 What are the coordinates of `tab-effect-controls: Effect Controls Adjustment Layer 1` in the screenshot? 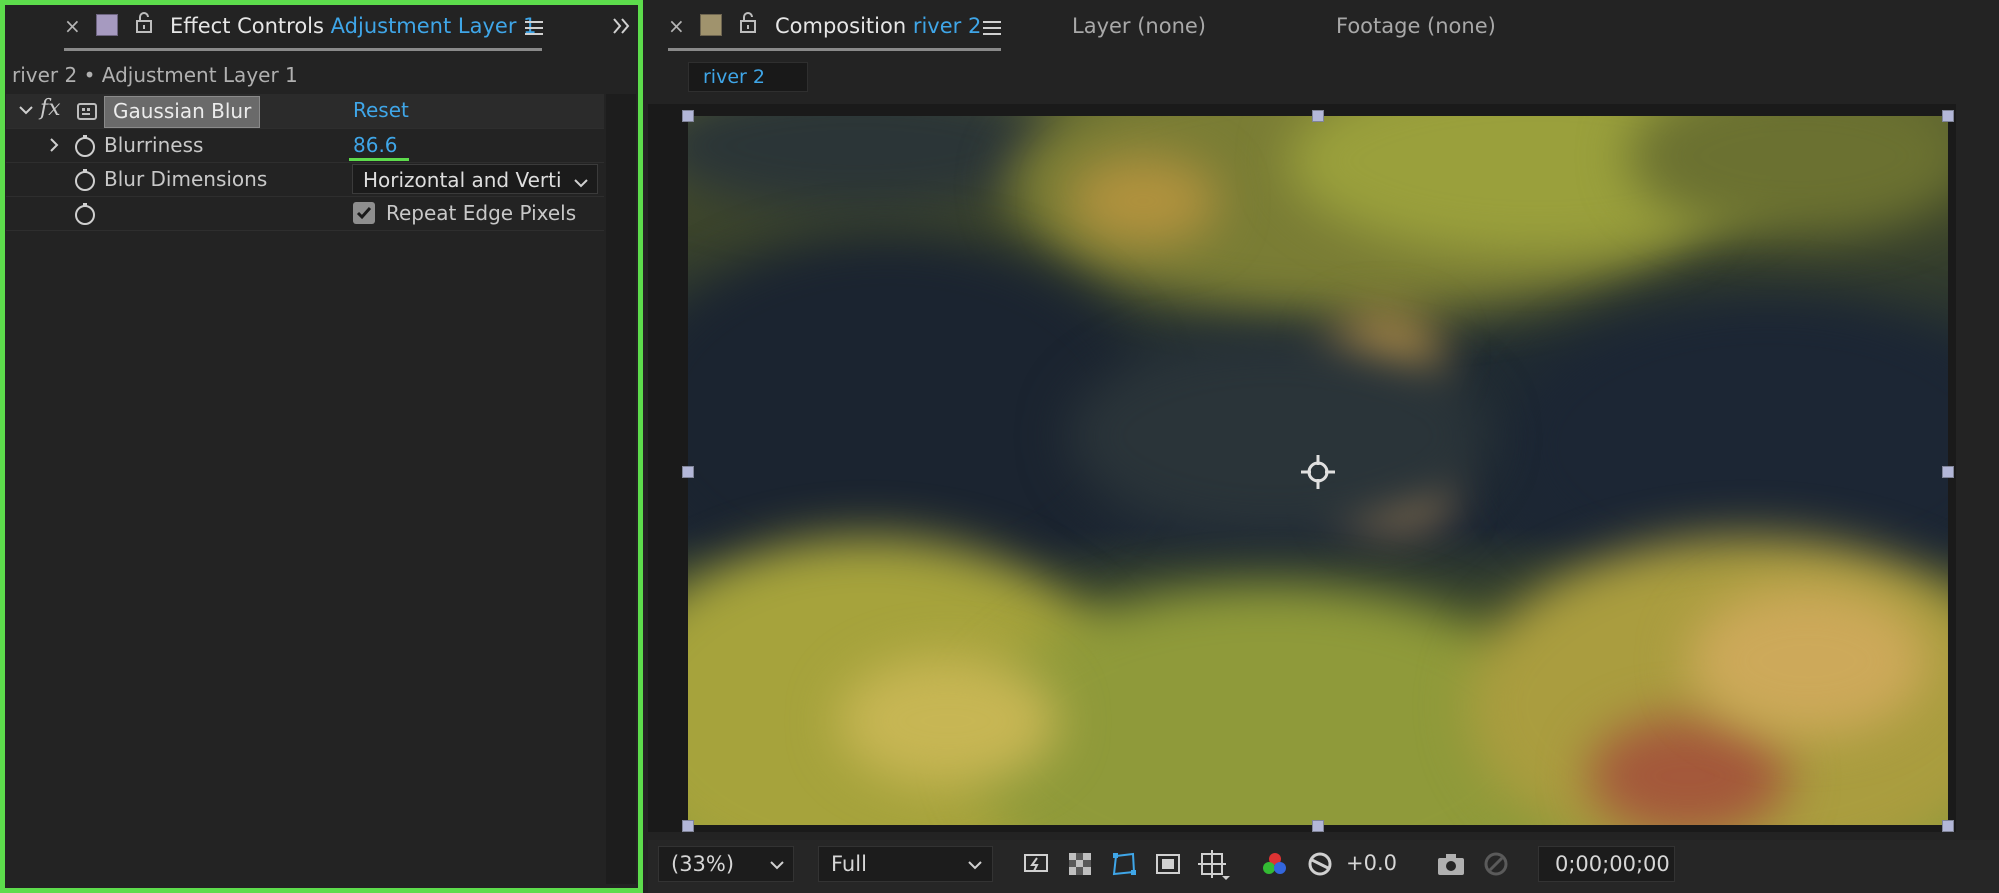 It's located at (353, 26).